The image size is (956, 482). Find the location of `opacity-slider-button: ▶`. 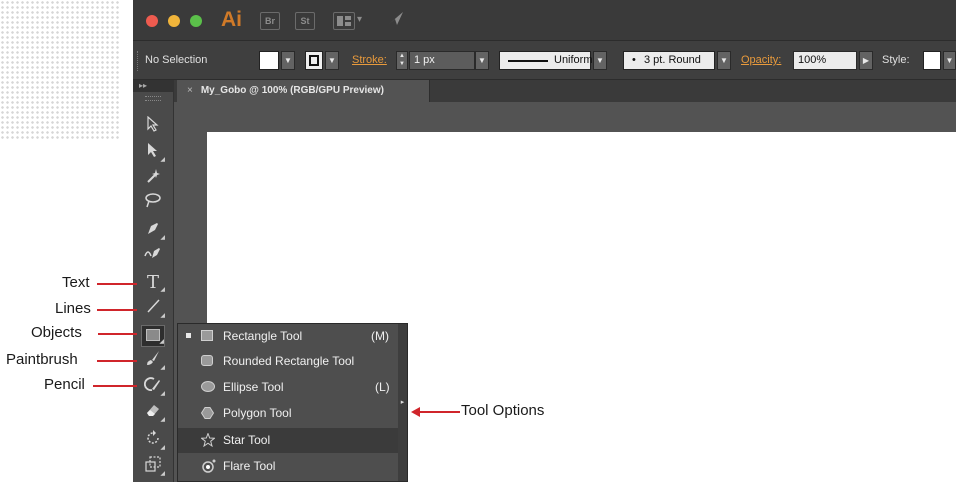

opacity-slider-button: ▶ is located at coordinates (866, 60).